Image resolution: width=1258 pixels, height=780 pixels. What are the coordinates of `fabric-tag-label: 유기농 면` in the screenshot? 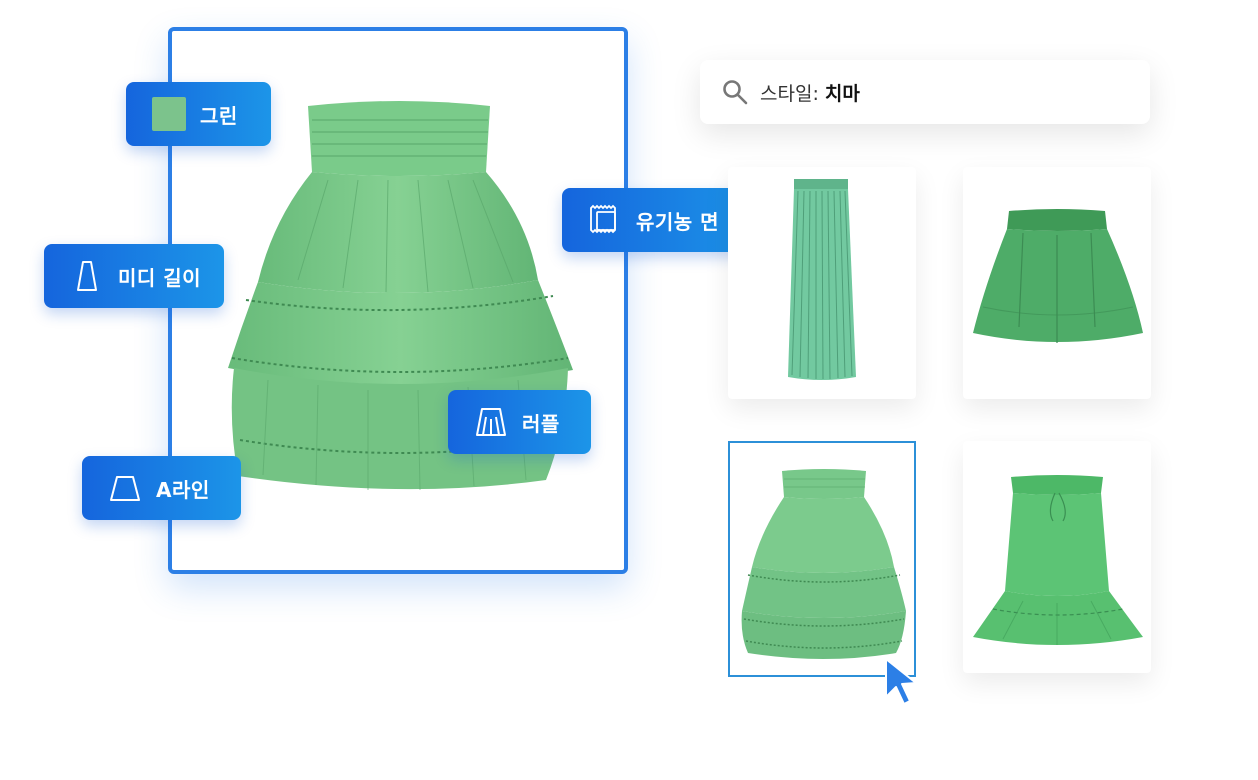 It's located at (678, 221).